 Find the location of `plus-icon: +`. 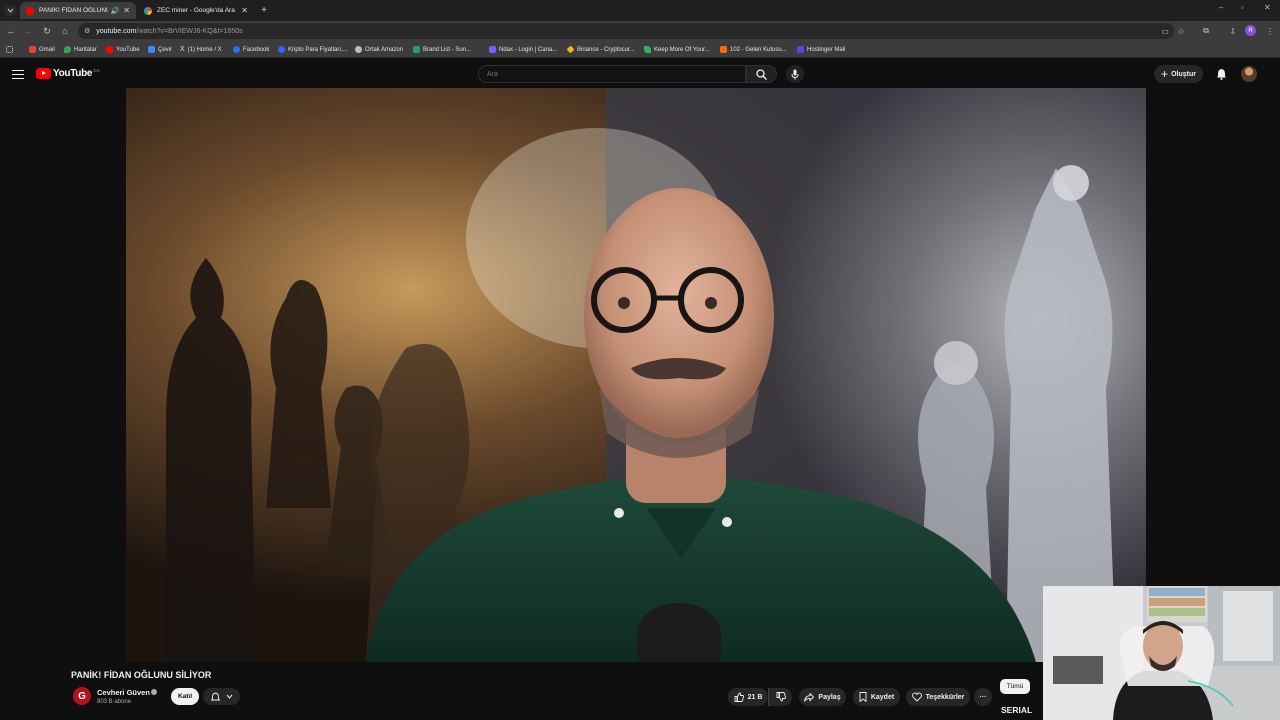

plus-icon: + is located at coordinates (1165, 74).